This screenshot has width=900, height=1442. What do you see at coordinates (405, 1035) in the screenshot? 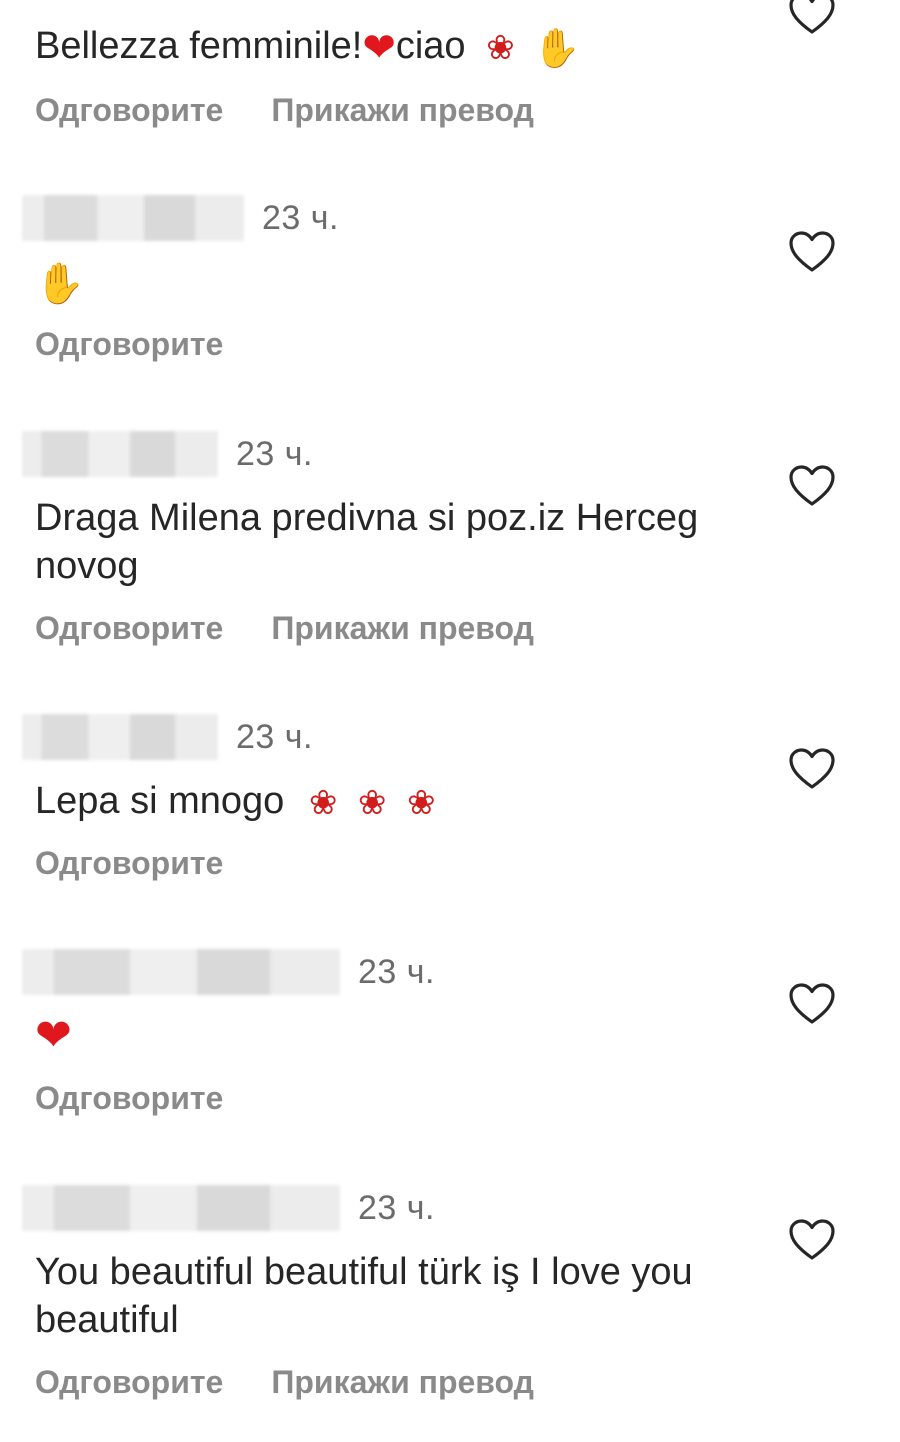
I see `comment-text: ❤` at bounding box center [405, 1035].